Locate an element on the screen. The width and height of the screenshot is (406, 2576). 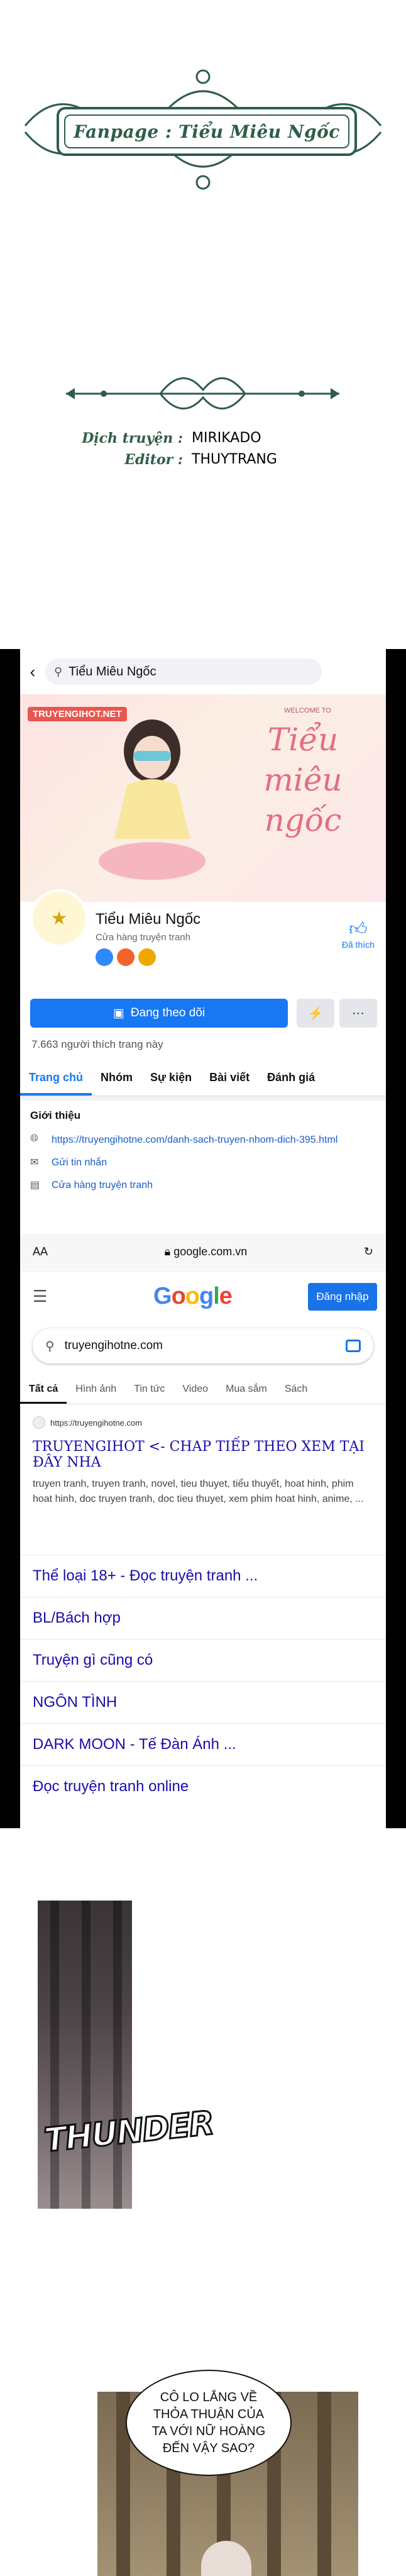
messenger-button: ⚡ is located at coordinates (315, 1013).